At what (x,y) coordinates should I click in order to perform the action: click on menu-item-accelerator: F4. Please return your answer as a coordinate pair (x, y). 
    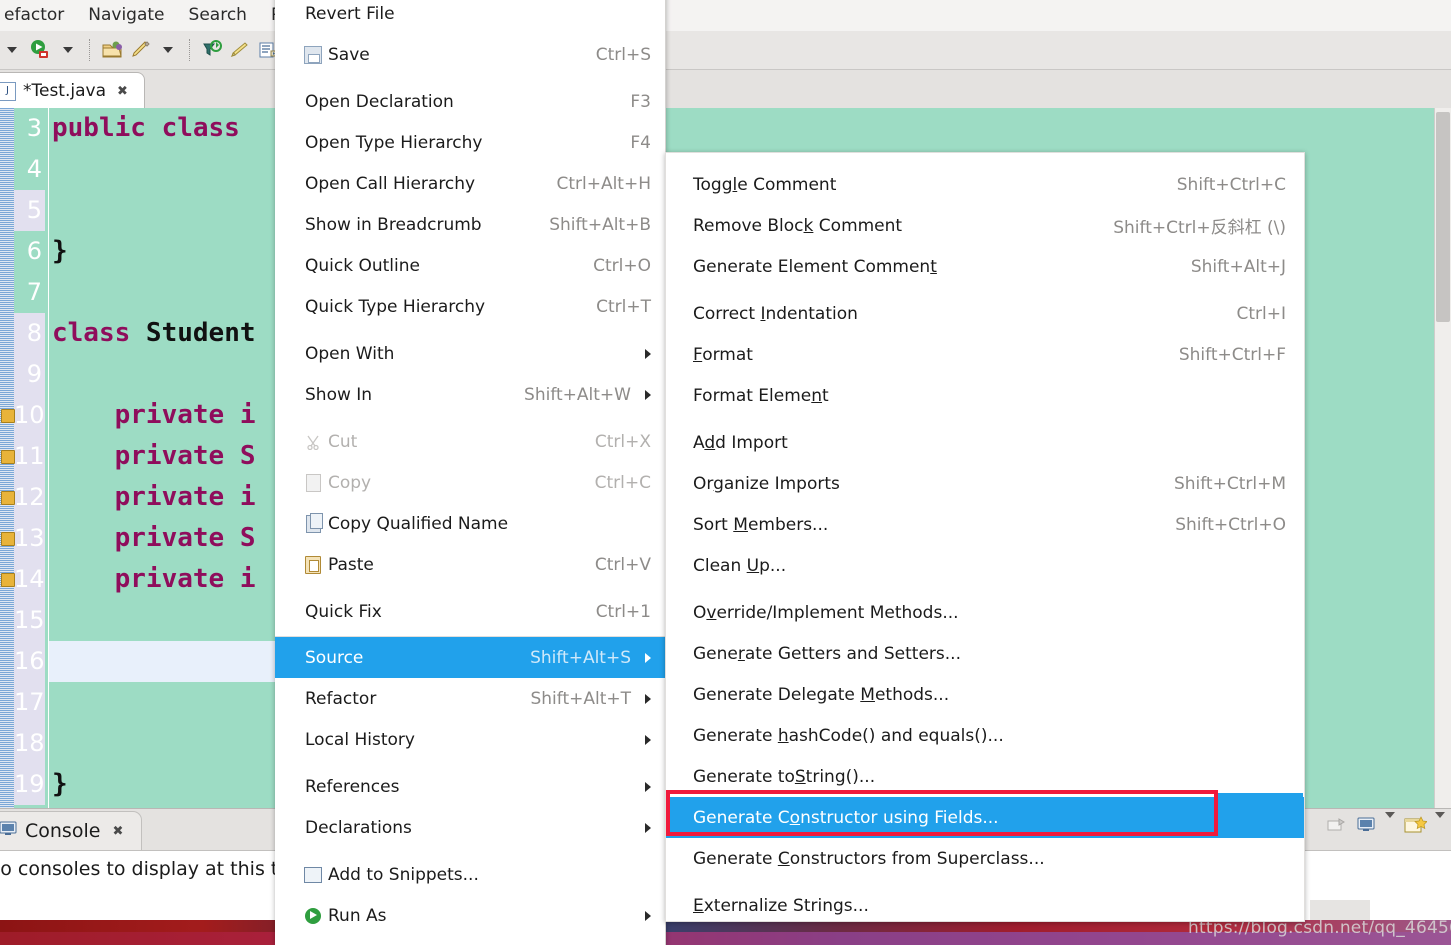
    Looking at the image, I should click on (640, 142).